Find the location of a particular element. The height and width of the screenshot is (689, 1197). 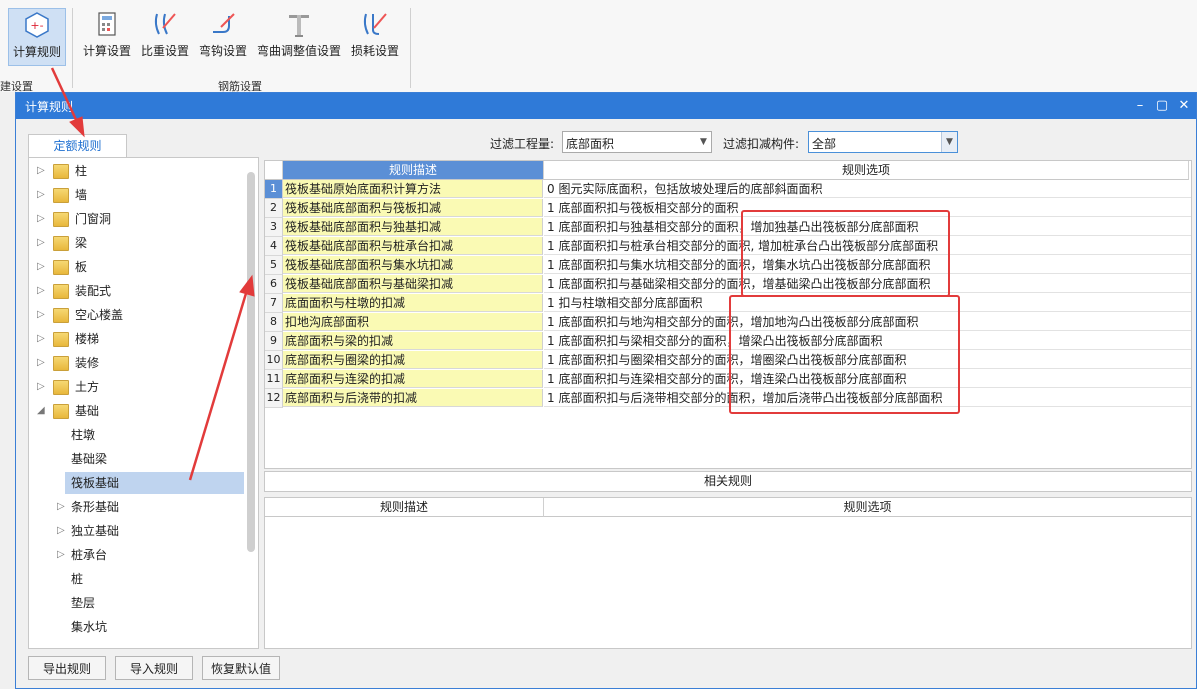

table-row: 8 扣地沟底部面积 1 底部面积扣与地沟相交部分的面积，增加地沟凸出筏板部分底部面积 is located at coordinates (728, 322).